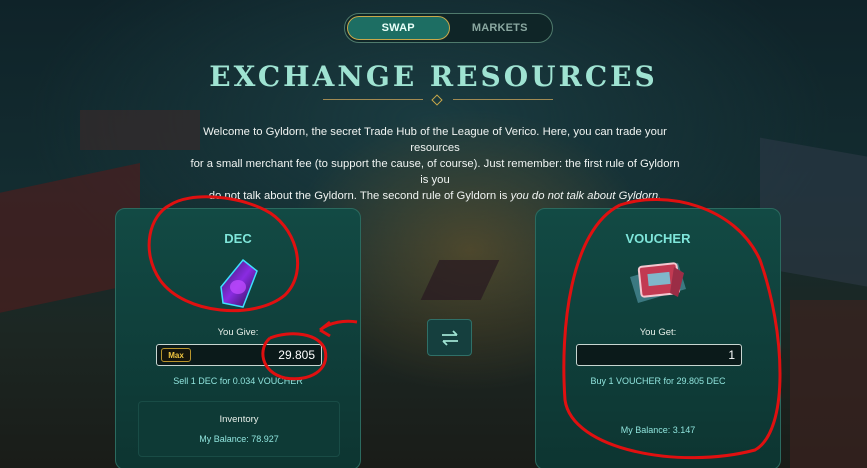 The width and height of the screenshot is (867, 468). What do you see at coordinates (828, 384) in the screenshot?
I see `market-stall-decoration` at bounding box center [828, 384].